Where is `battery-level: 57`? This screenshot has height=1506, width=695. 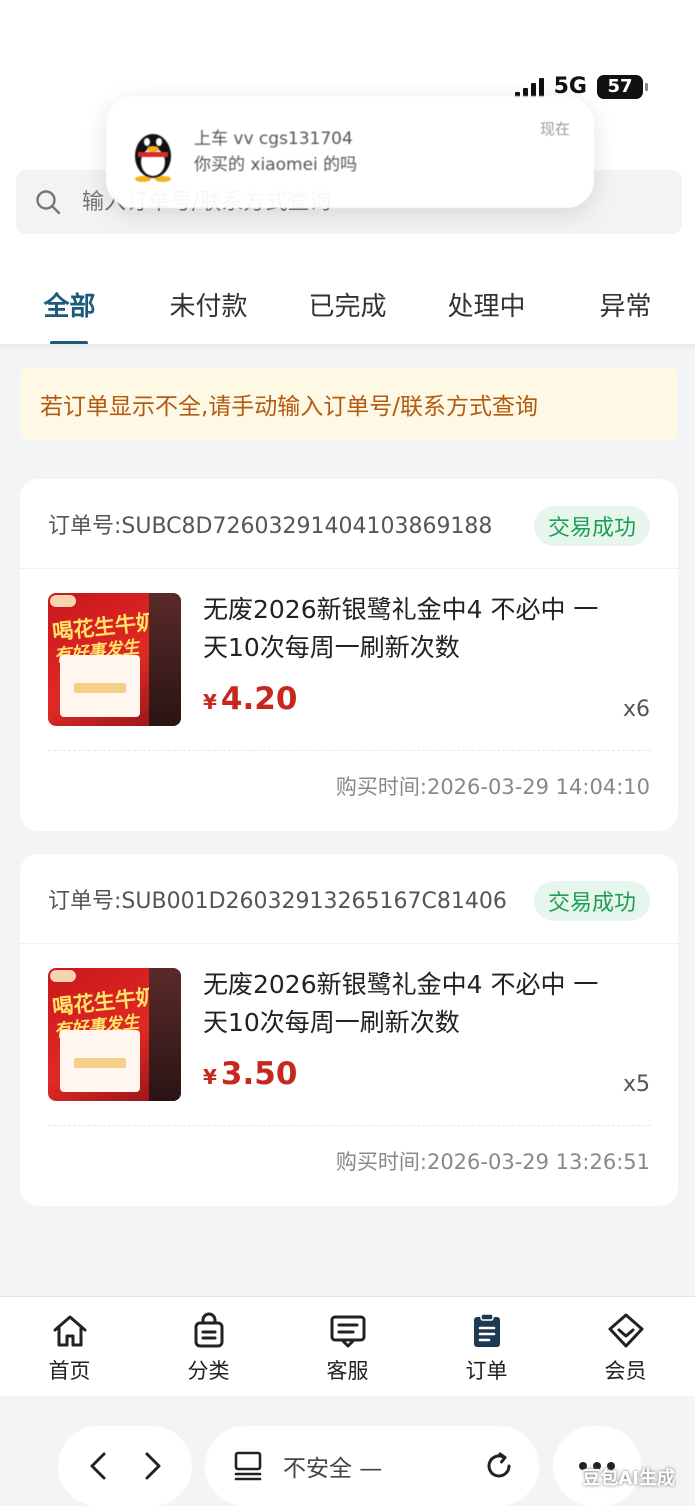 battery-level: 57 is located at coordinates (620, 86).